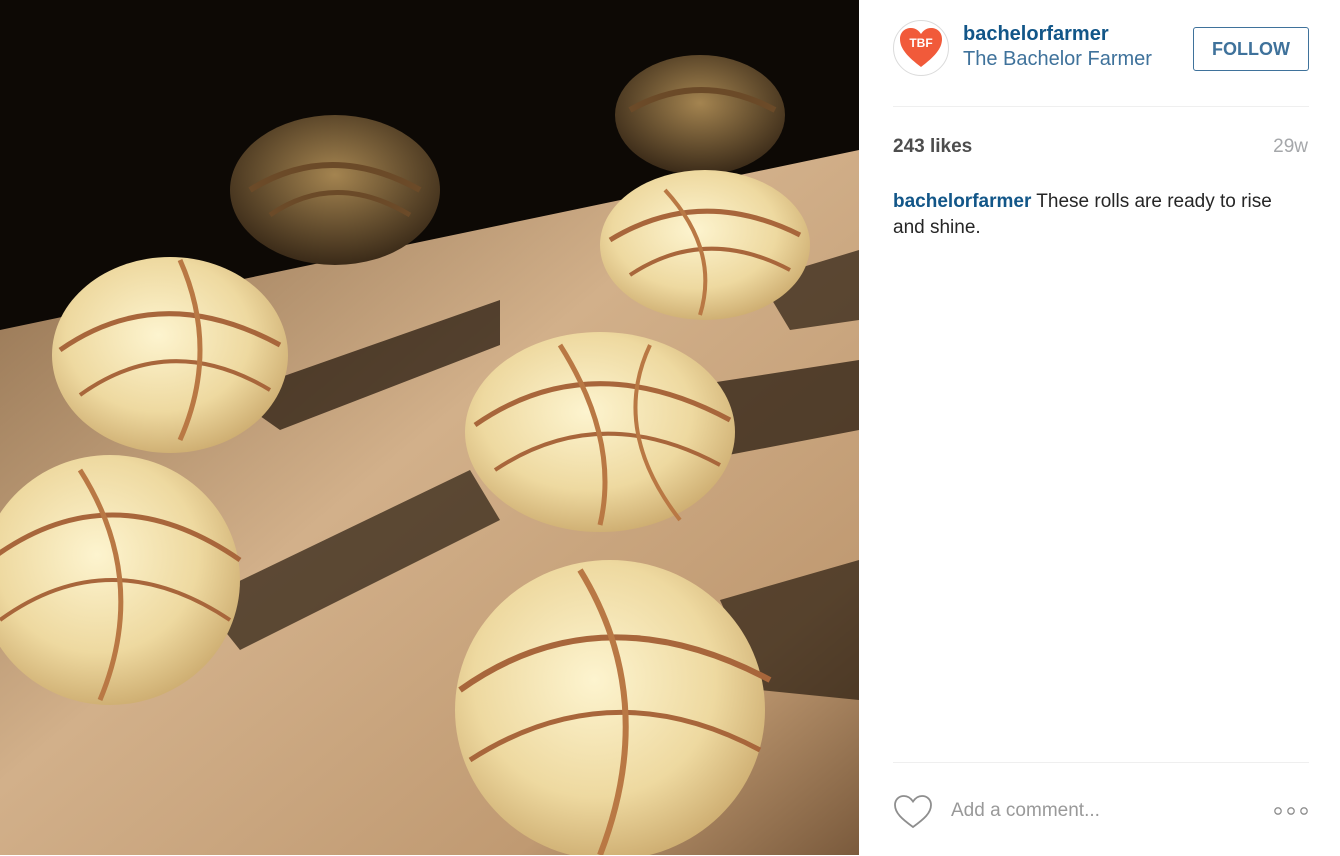 This screenshot has width=1340, height=856. I want to click on roll-back-right, so click(700, 115).